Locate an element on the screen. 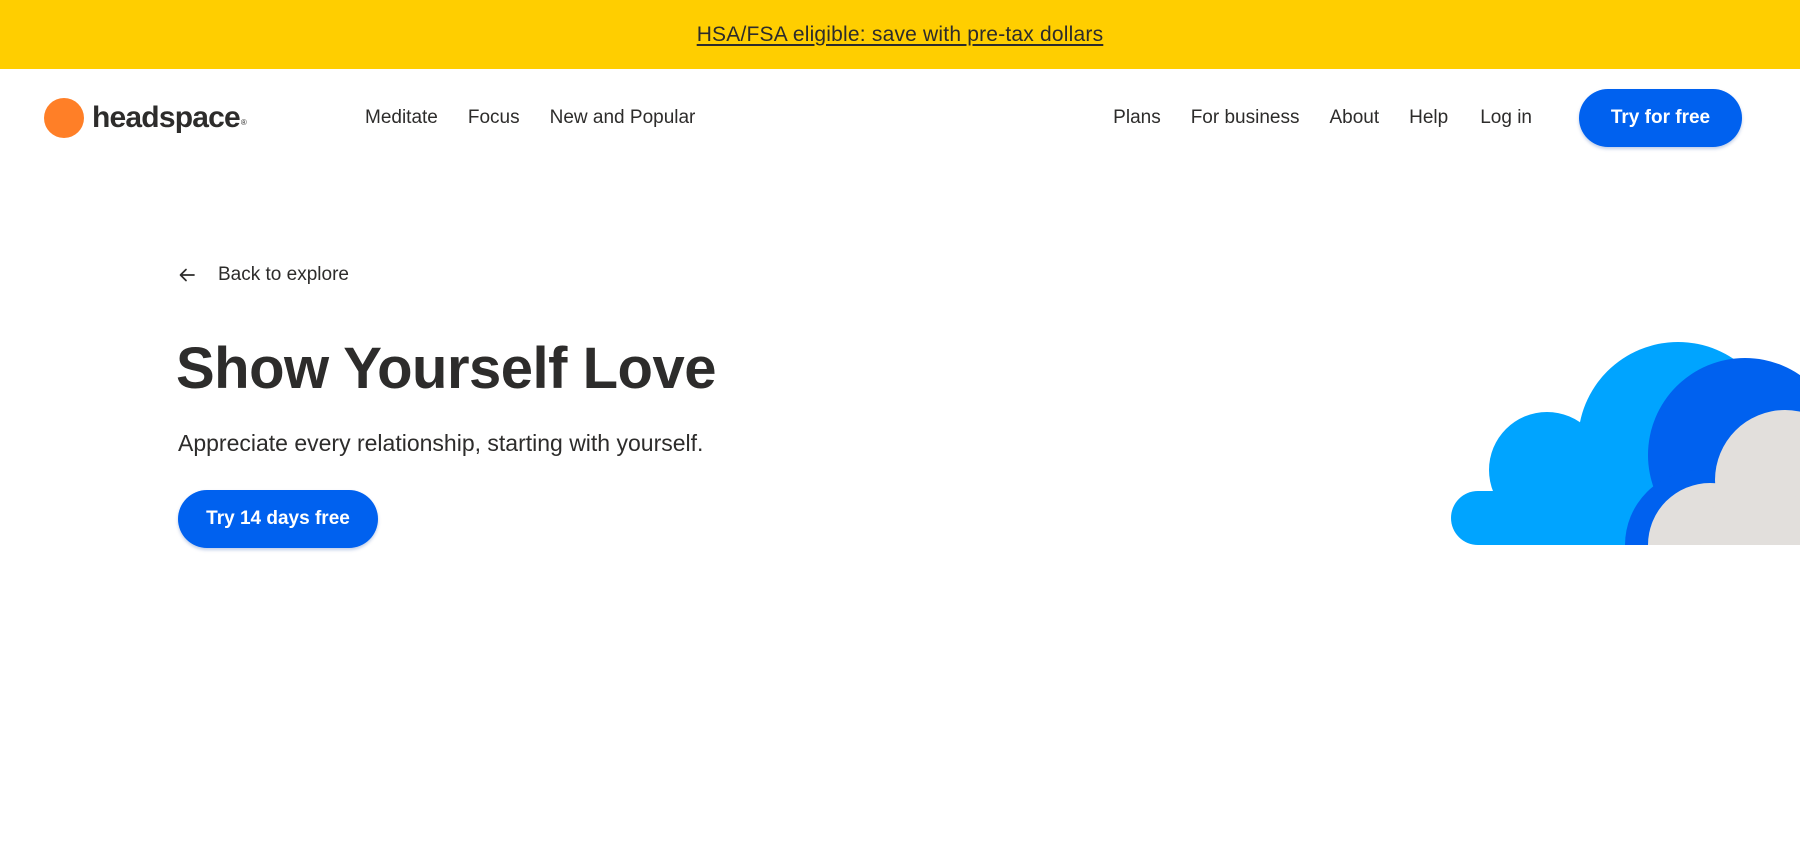 The width and height of the screenshot is (1800, 841). back-to-explore-link: Back to explore is located at coordinates (263, 275).